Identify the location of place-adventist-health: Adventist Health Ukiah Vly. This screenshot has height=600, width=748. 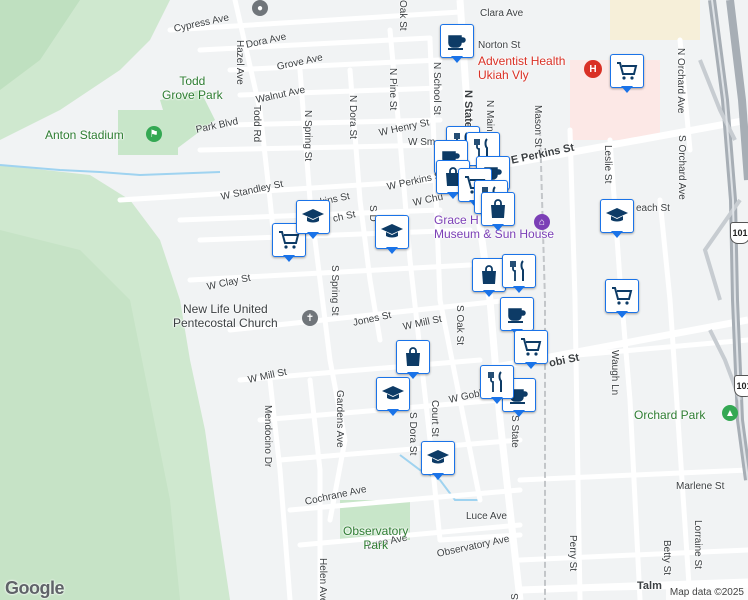
(521, 68).